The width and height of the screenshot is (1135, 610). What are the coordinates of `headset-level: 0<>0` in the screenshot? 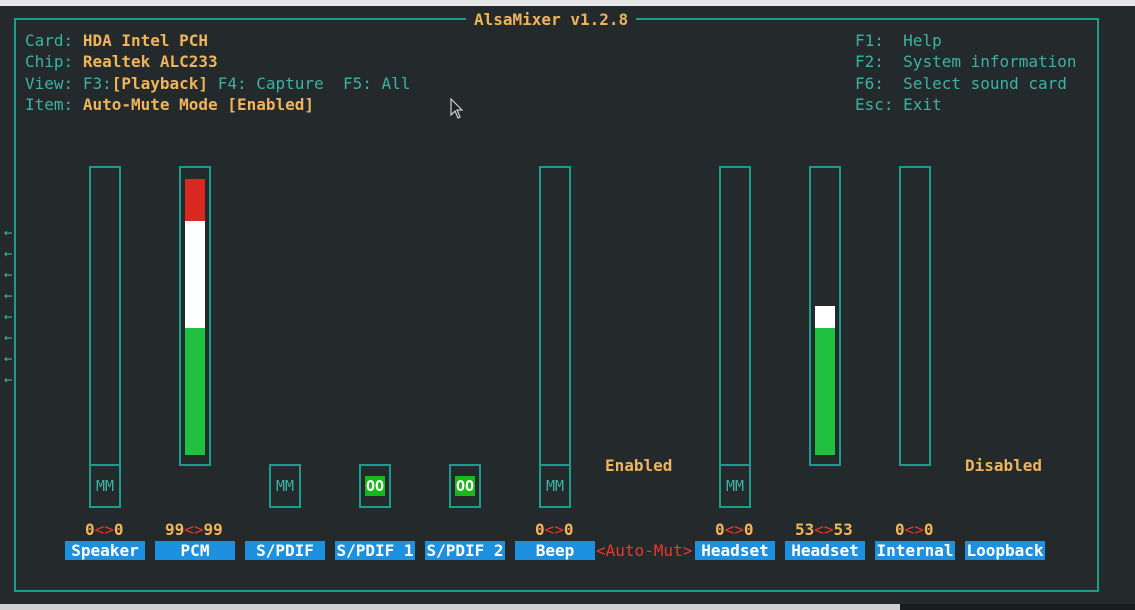 It's located at (734, 530).